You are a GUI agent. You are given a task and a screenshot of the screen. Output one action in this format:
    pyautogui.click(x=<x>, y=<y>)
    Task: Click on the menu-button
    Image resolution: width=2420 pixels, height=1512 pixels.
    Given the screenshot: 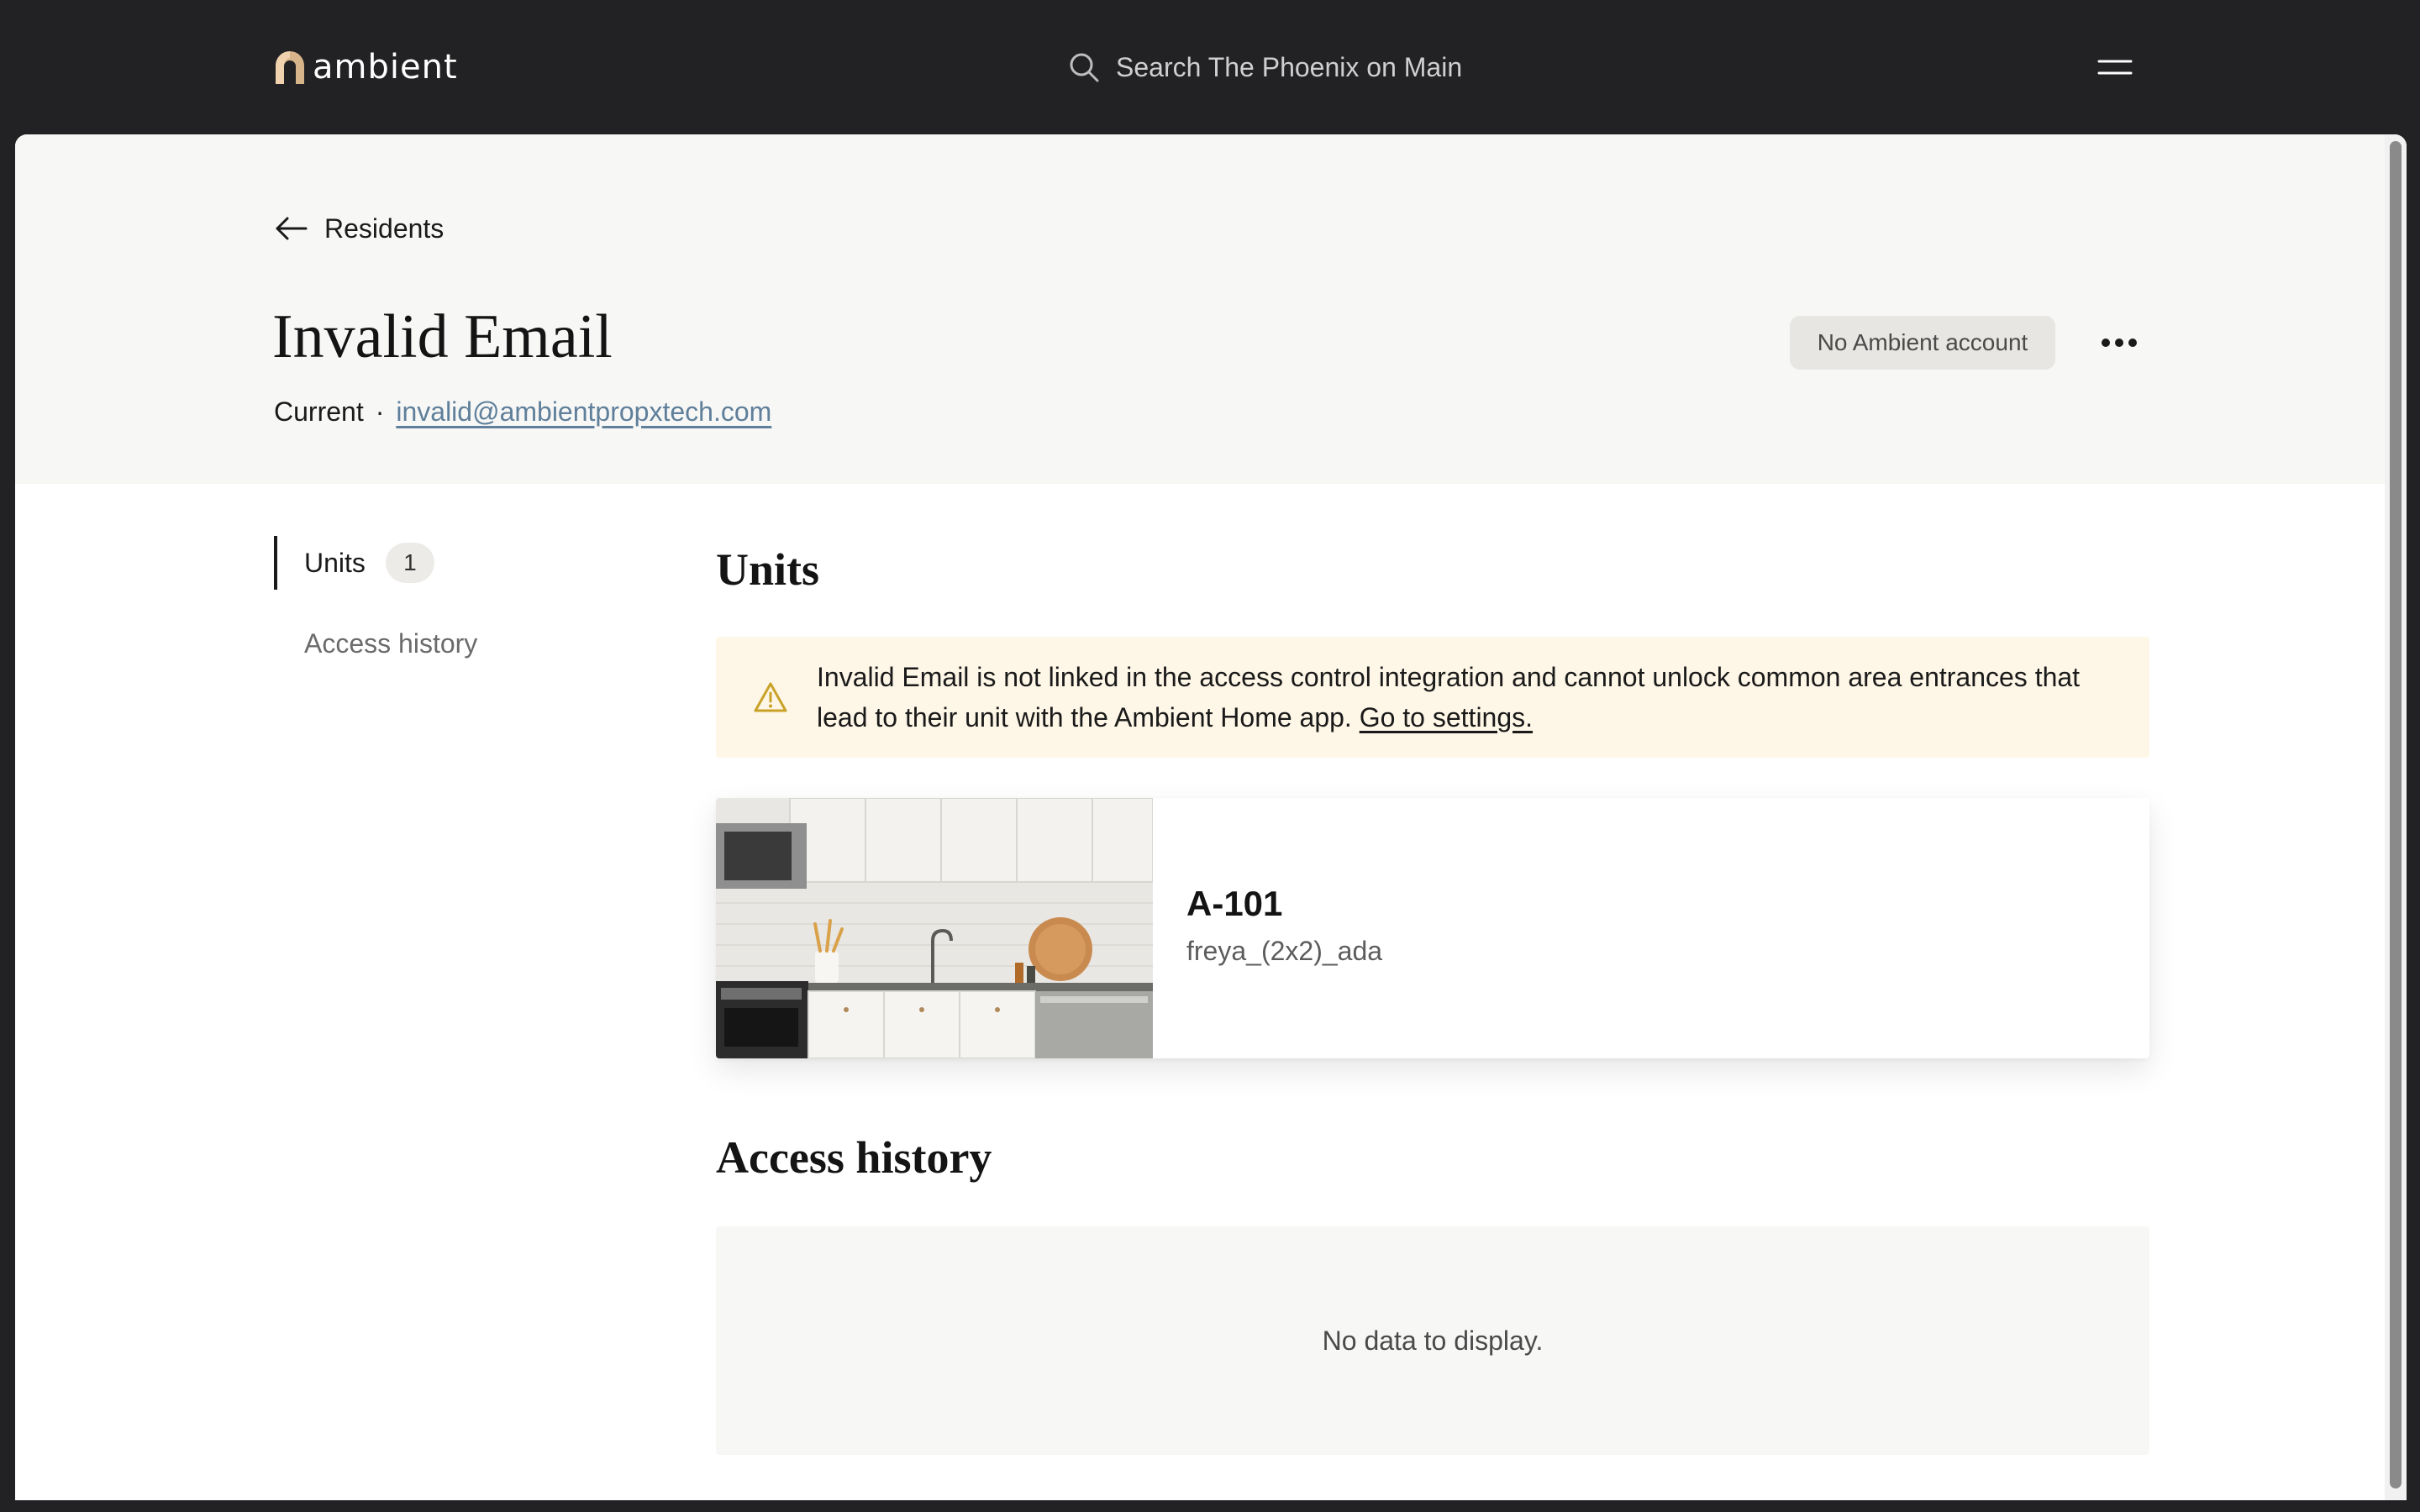 What is the action you would take?
    pyautogui.click(x=2115, y=67)
    